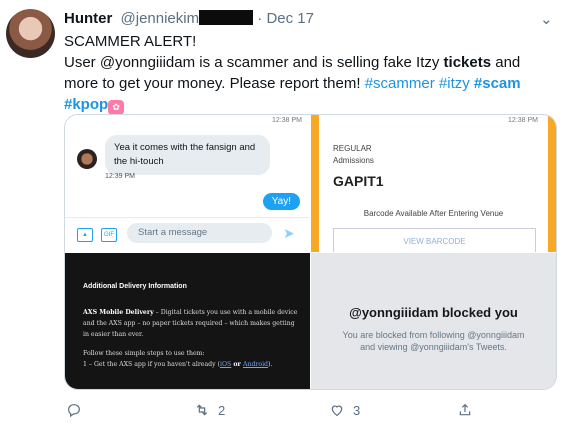 Image resolution: width=570 pixels, height=433 pixels. What do you see at coordinates (85, 235) in the screenshot?
I see `image-icon: ▲` at bounding box center [85, 235].